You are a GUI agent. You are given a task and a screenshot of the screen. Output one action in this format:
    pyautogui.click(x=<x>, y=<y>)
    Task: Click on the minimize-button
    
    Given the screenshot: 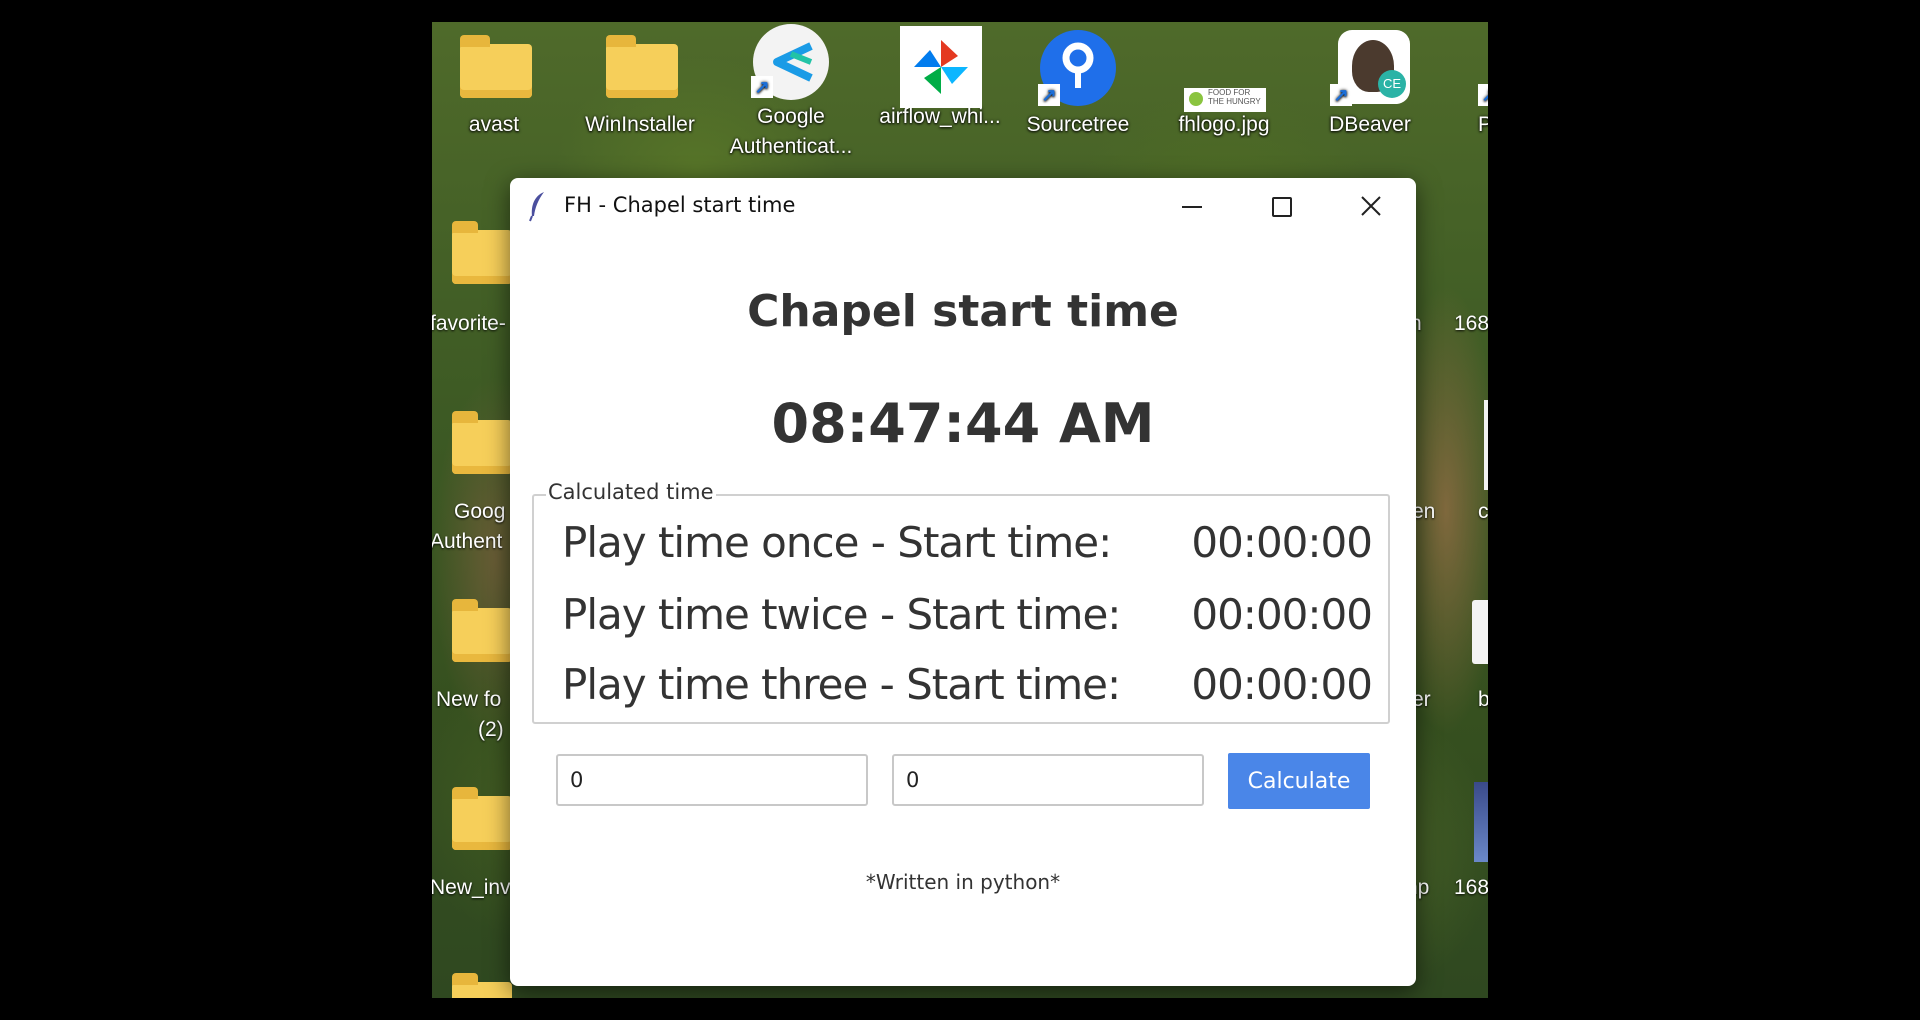 What is the action you would take?
    pyautogui.click(x=1190, y=206)
    